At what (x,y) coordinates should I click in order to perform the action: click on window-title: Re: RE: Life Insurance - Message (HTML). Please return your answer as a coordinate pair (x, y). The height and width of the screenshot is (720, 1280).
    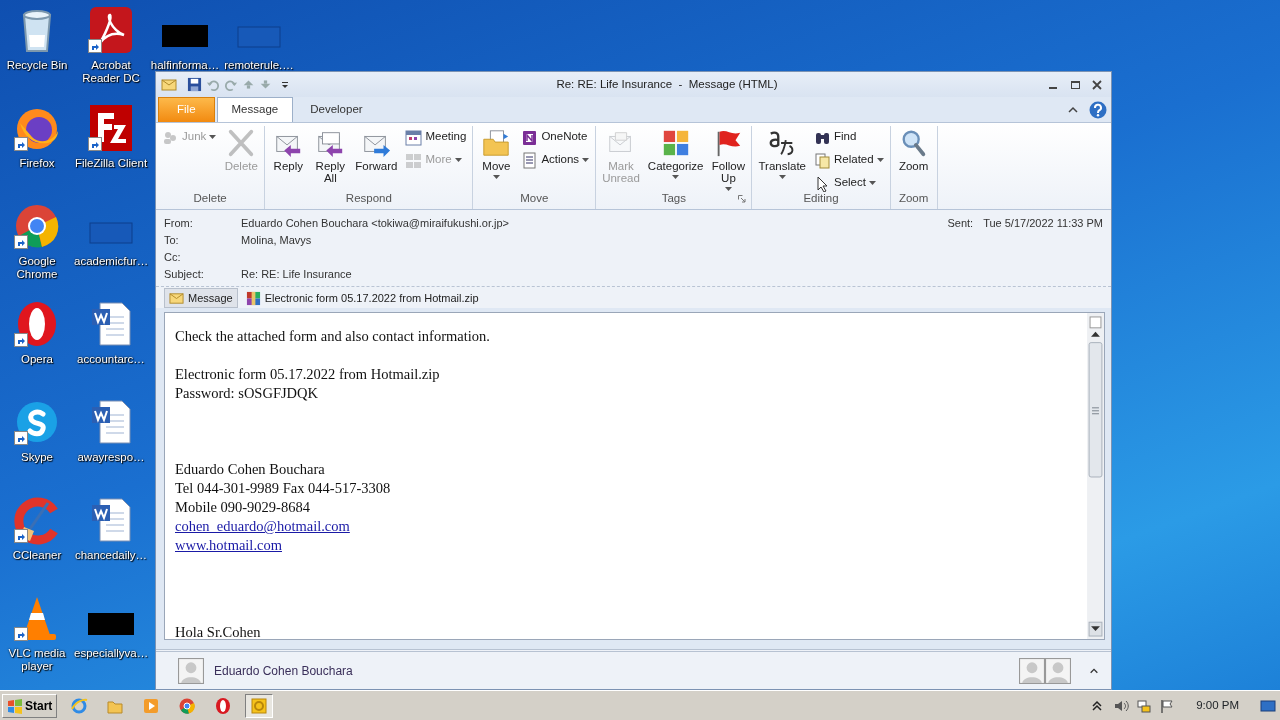
    Looking at the image, I should click on (667, 84).